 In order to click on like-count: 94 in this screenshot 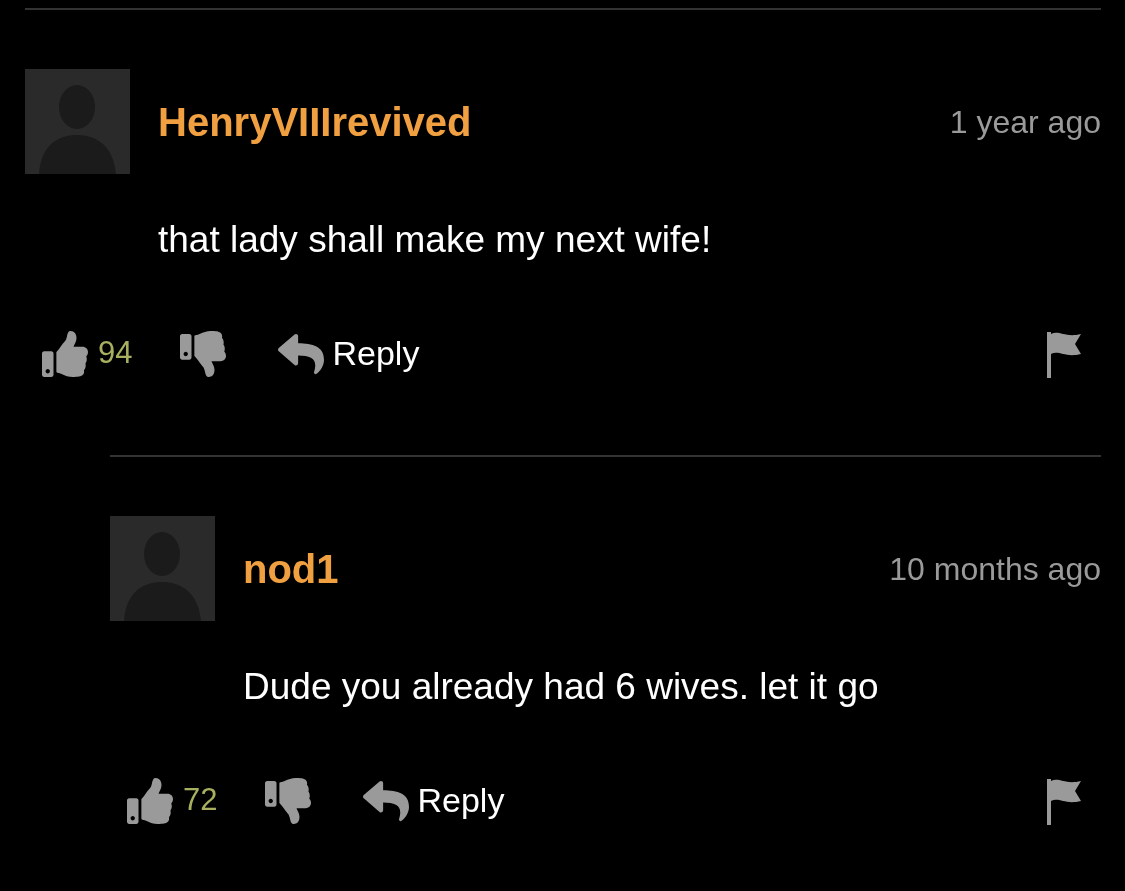, I will do `click(115, 353)`.